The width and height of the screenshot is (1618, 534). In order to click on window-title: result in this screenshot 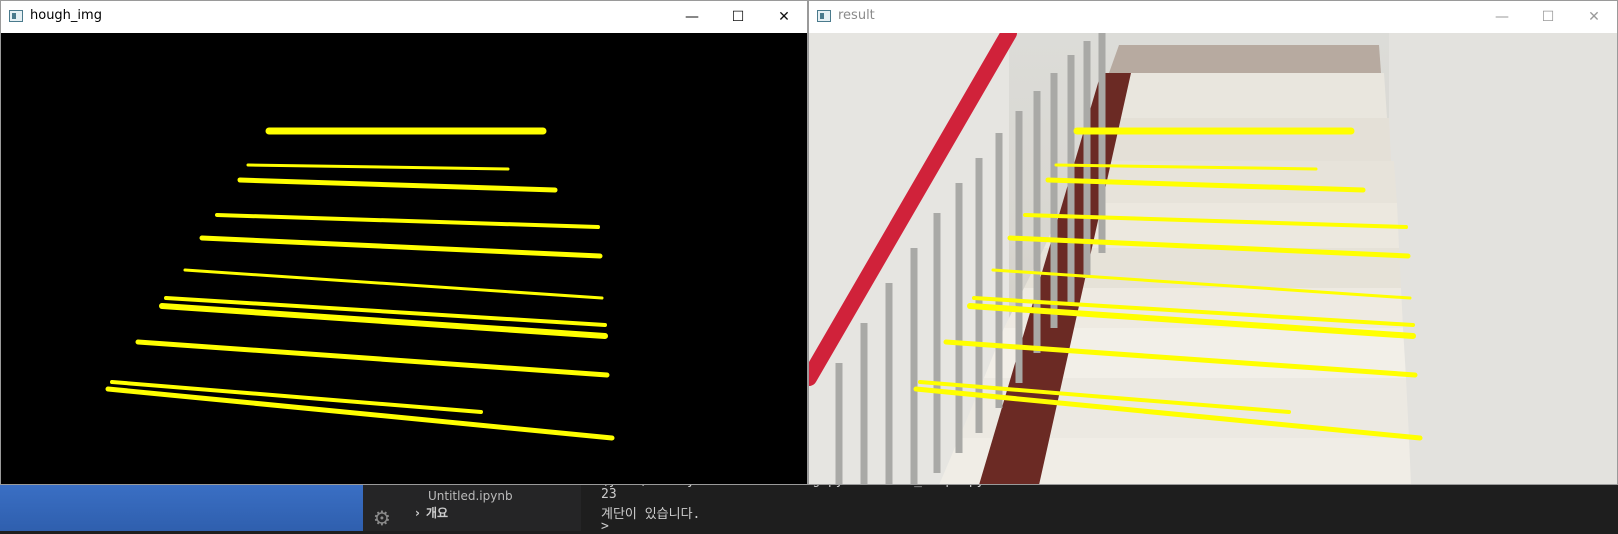, I will do `click(856, 15)`.